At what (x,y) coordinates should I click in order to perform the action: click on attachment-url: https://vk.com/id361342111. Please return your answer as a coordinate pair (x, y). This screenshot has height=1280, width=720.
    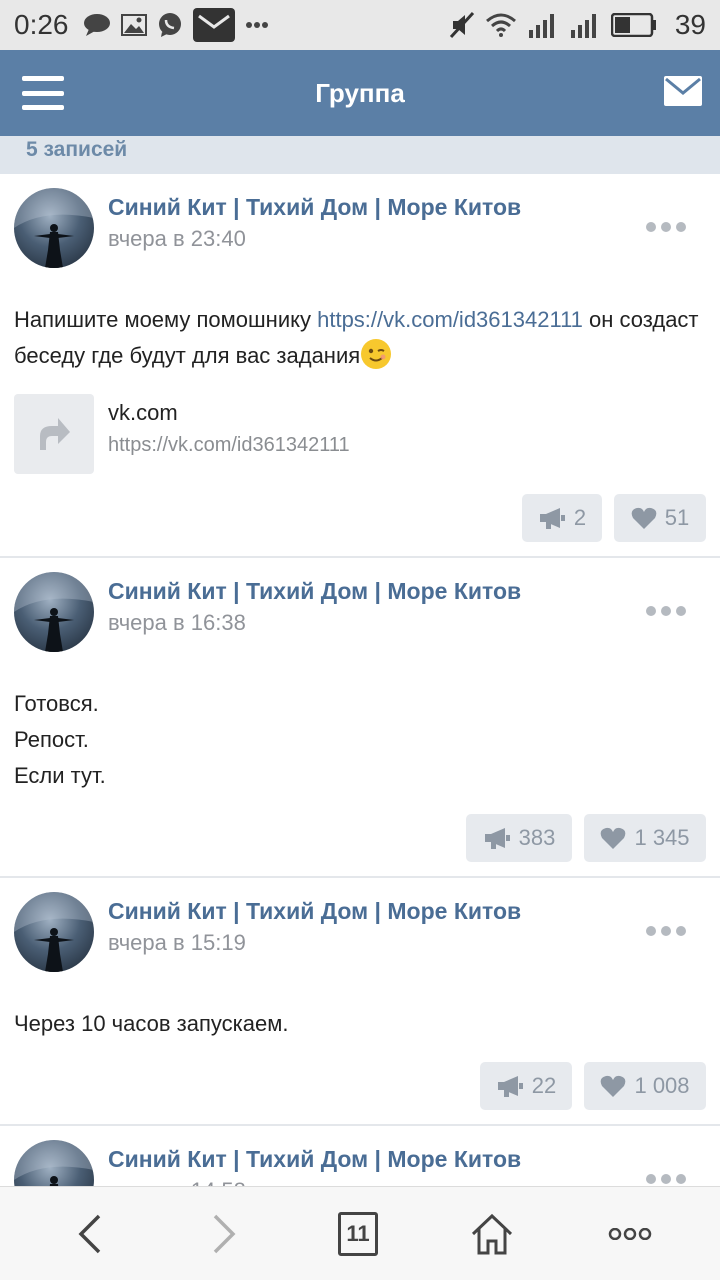
    Looking at the image, I should click on (229, 445).